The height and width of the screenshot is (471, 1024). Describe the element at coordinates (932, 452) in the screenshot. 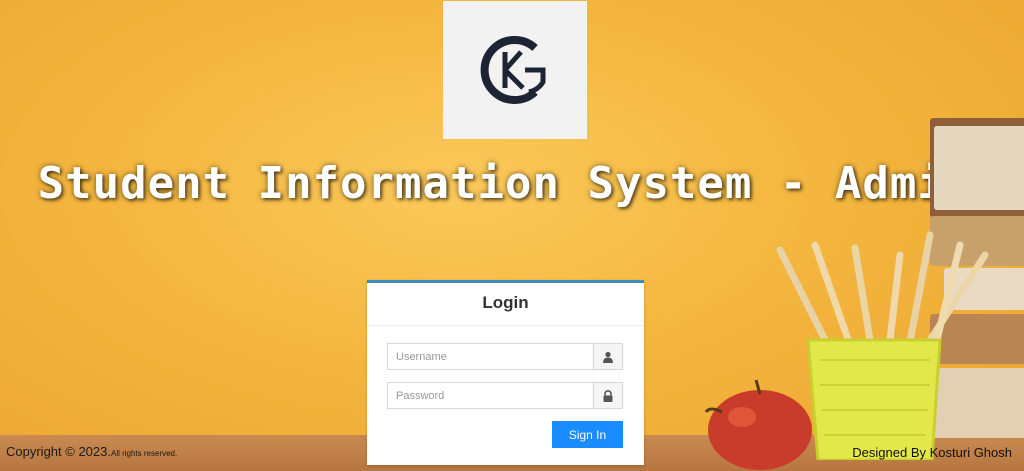

I see `designer-credit: Designed By Kosturi Ghosh` at that location.